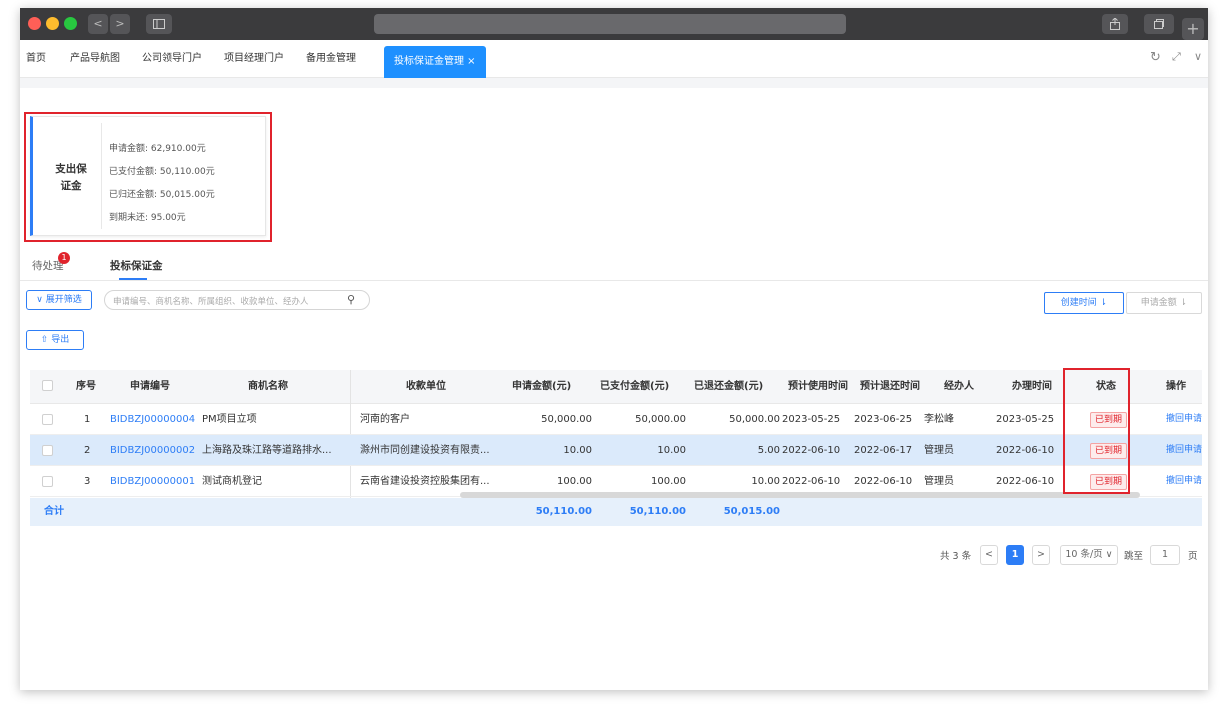 Image resolution: width=1224 pixels, height=704 pixels. I want to click on search-icon: ⚲, so click(351, 299).